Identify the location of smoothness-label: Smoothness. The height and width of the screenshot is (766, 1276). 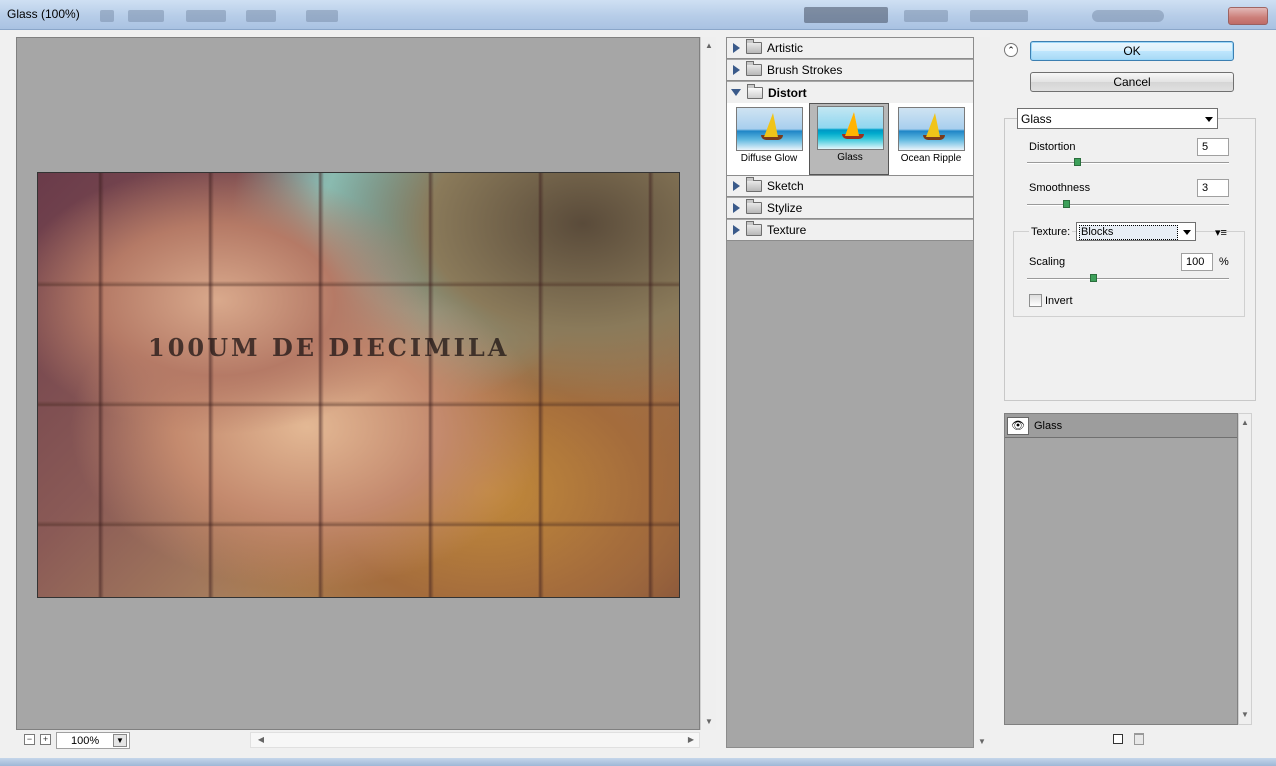
(1060, 188).